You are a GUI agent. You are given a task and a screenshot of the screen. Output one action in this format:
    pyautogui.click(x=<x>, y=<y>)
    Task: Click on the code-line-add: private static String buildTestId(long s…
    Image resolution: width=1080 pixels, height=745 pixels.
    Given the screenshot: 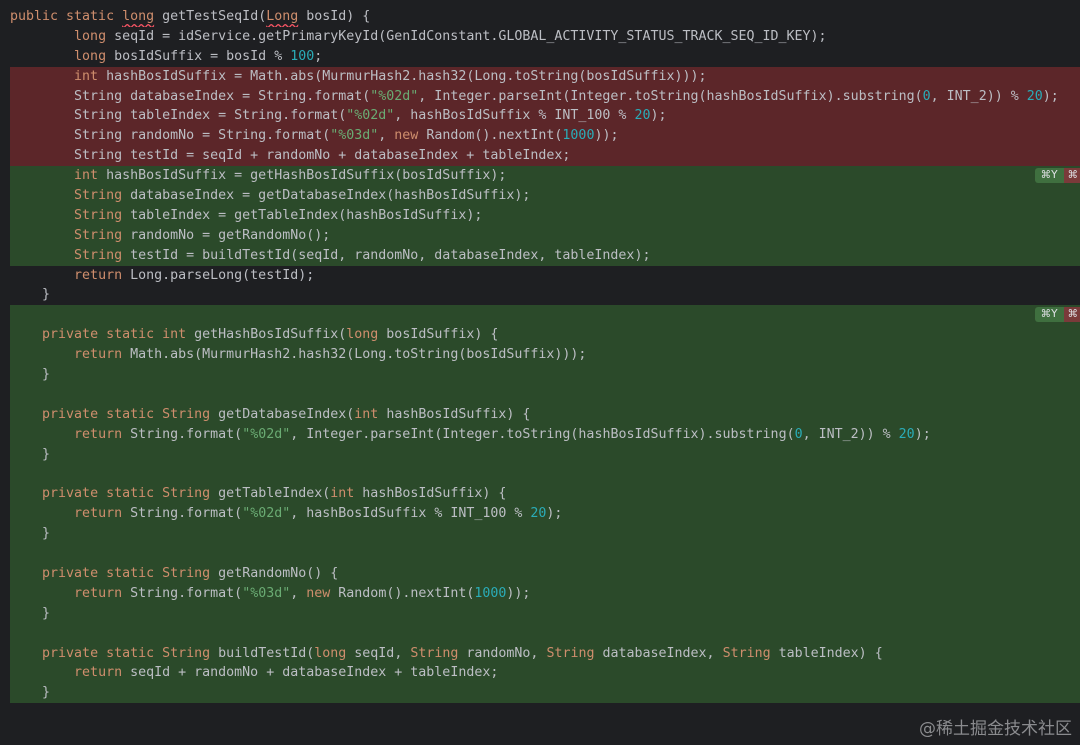 What is the action you would take?
    pyautogui.click(x=545, y=653)
    